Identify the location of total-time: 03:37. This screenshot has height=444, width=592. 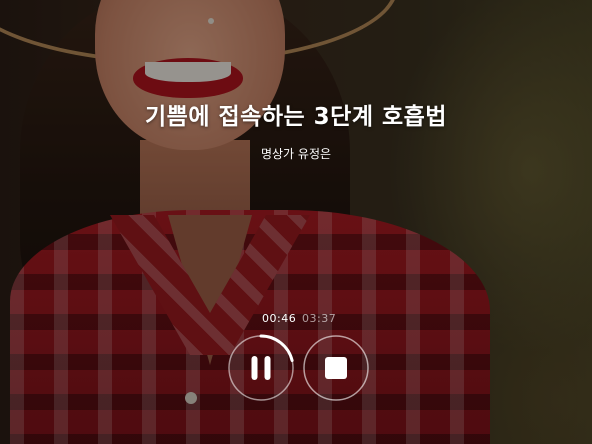
(319, 318).